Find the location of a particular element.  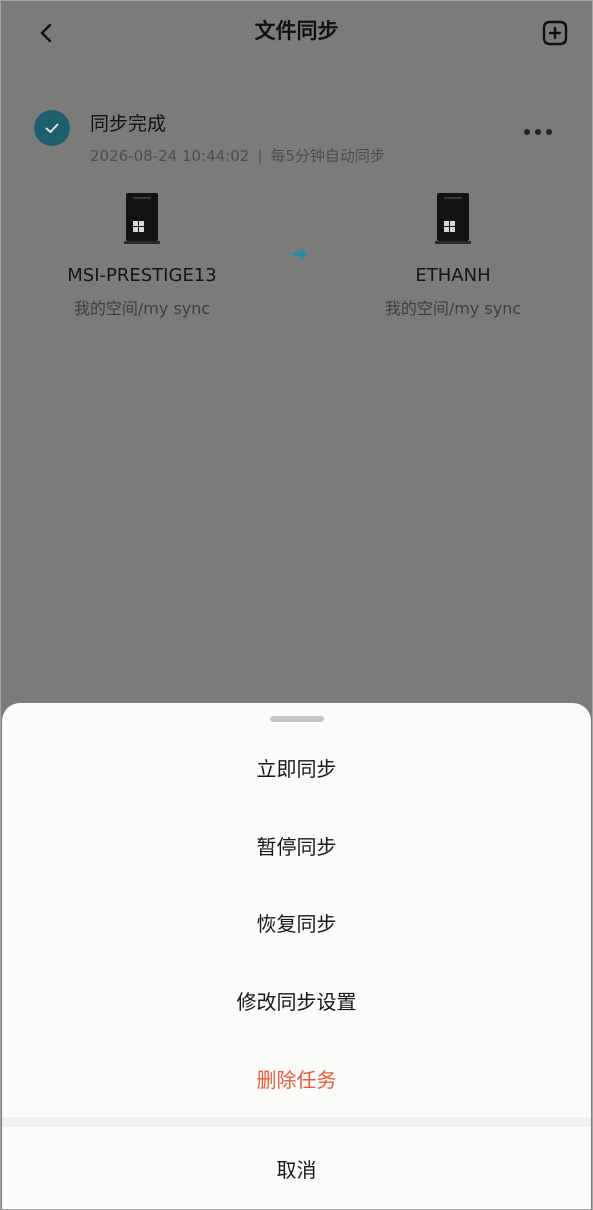

sync-now-button: 立即同步 is located at coordinates (296, 767).